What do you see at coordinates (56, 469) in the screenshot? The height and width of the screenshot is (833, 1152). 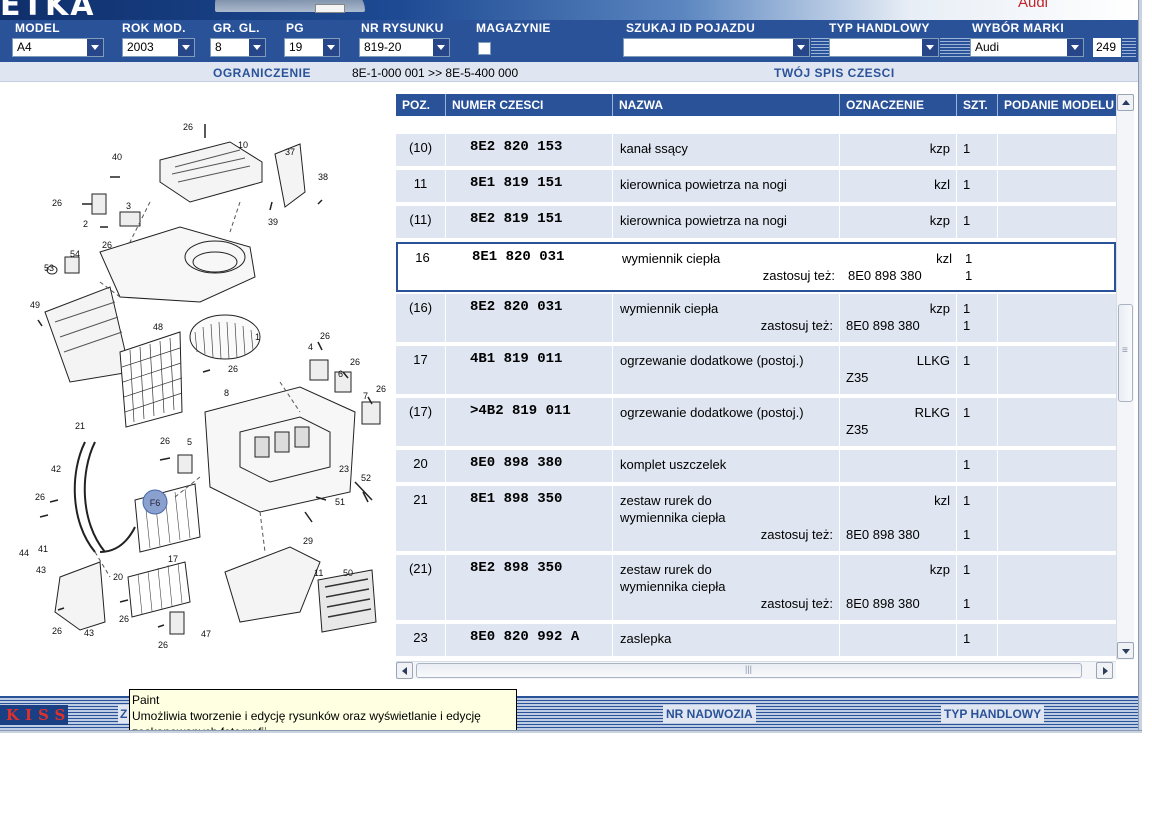 I see `diagram-callout: 42` at bounding box center [56, 469].